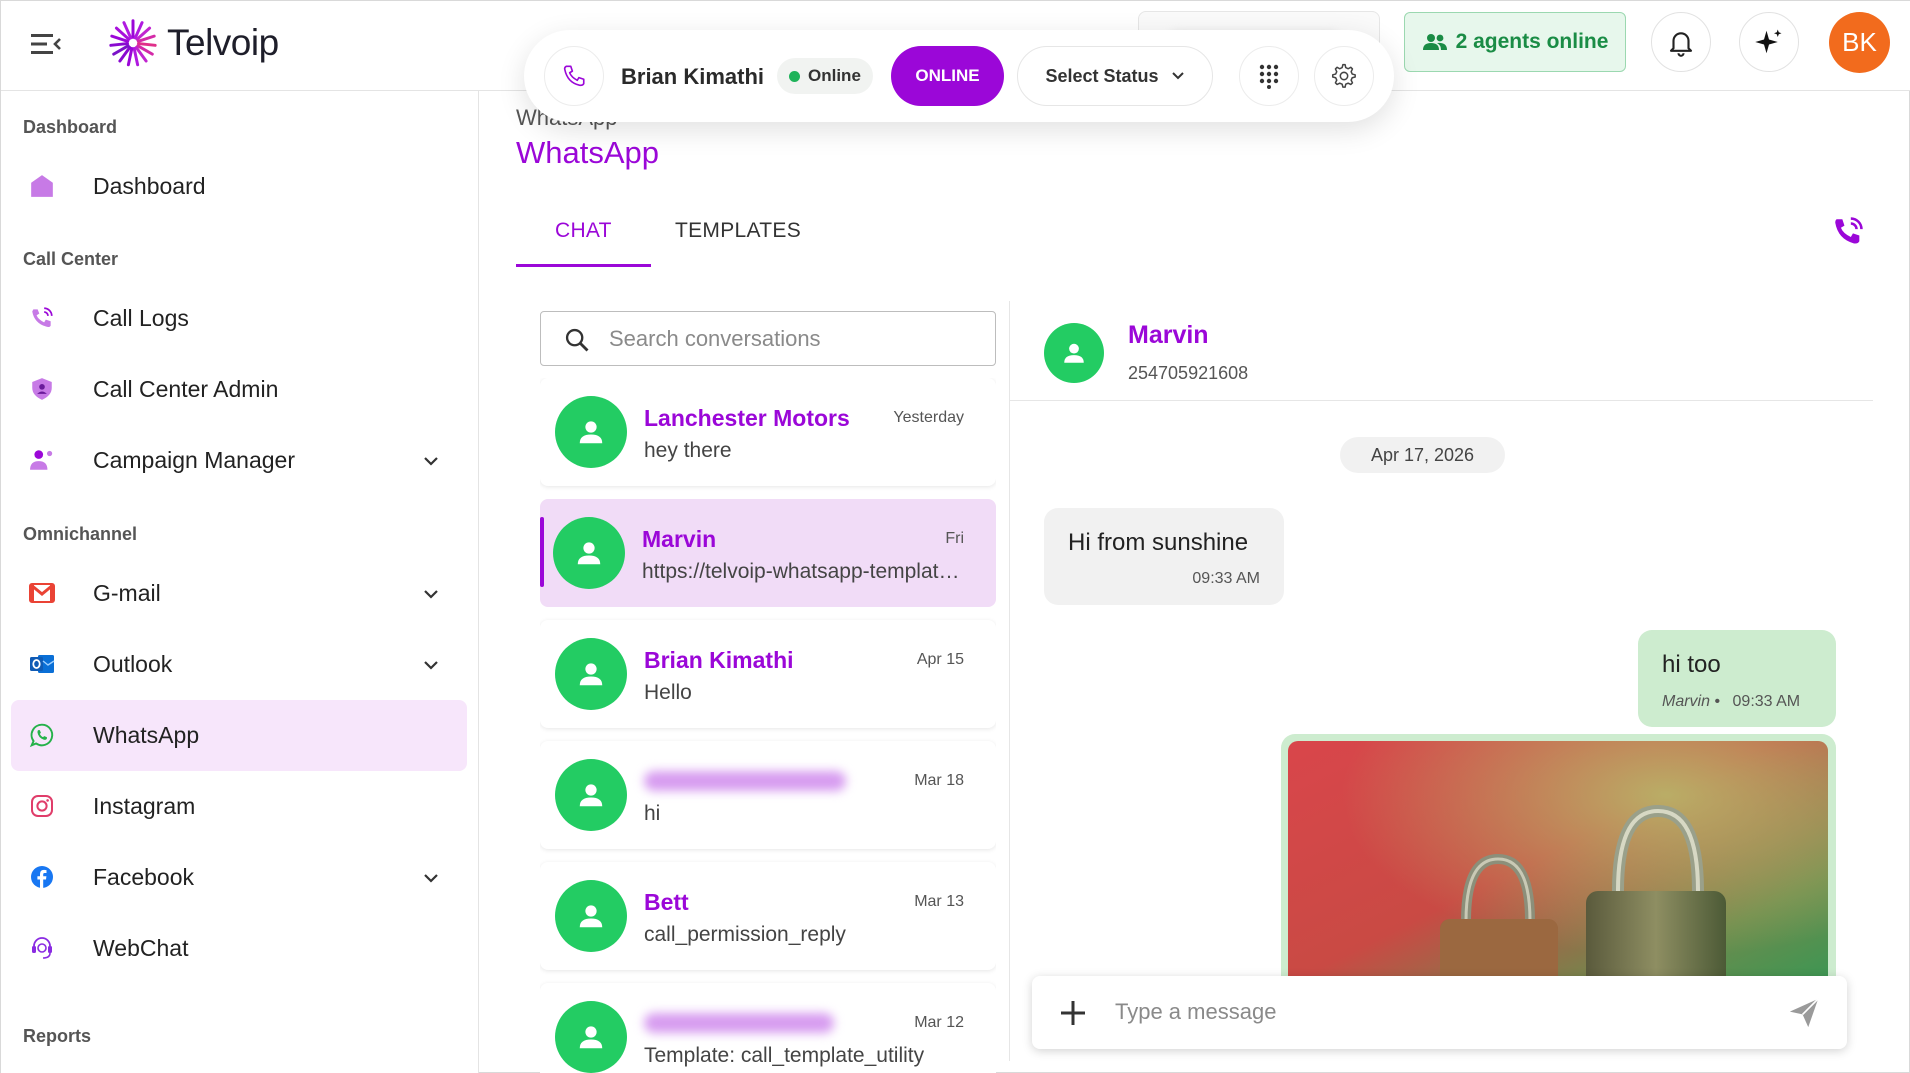 This screenshot has width=1910, height=1073. I want to click on whatsapp-icon, so click(42, 735).